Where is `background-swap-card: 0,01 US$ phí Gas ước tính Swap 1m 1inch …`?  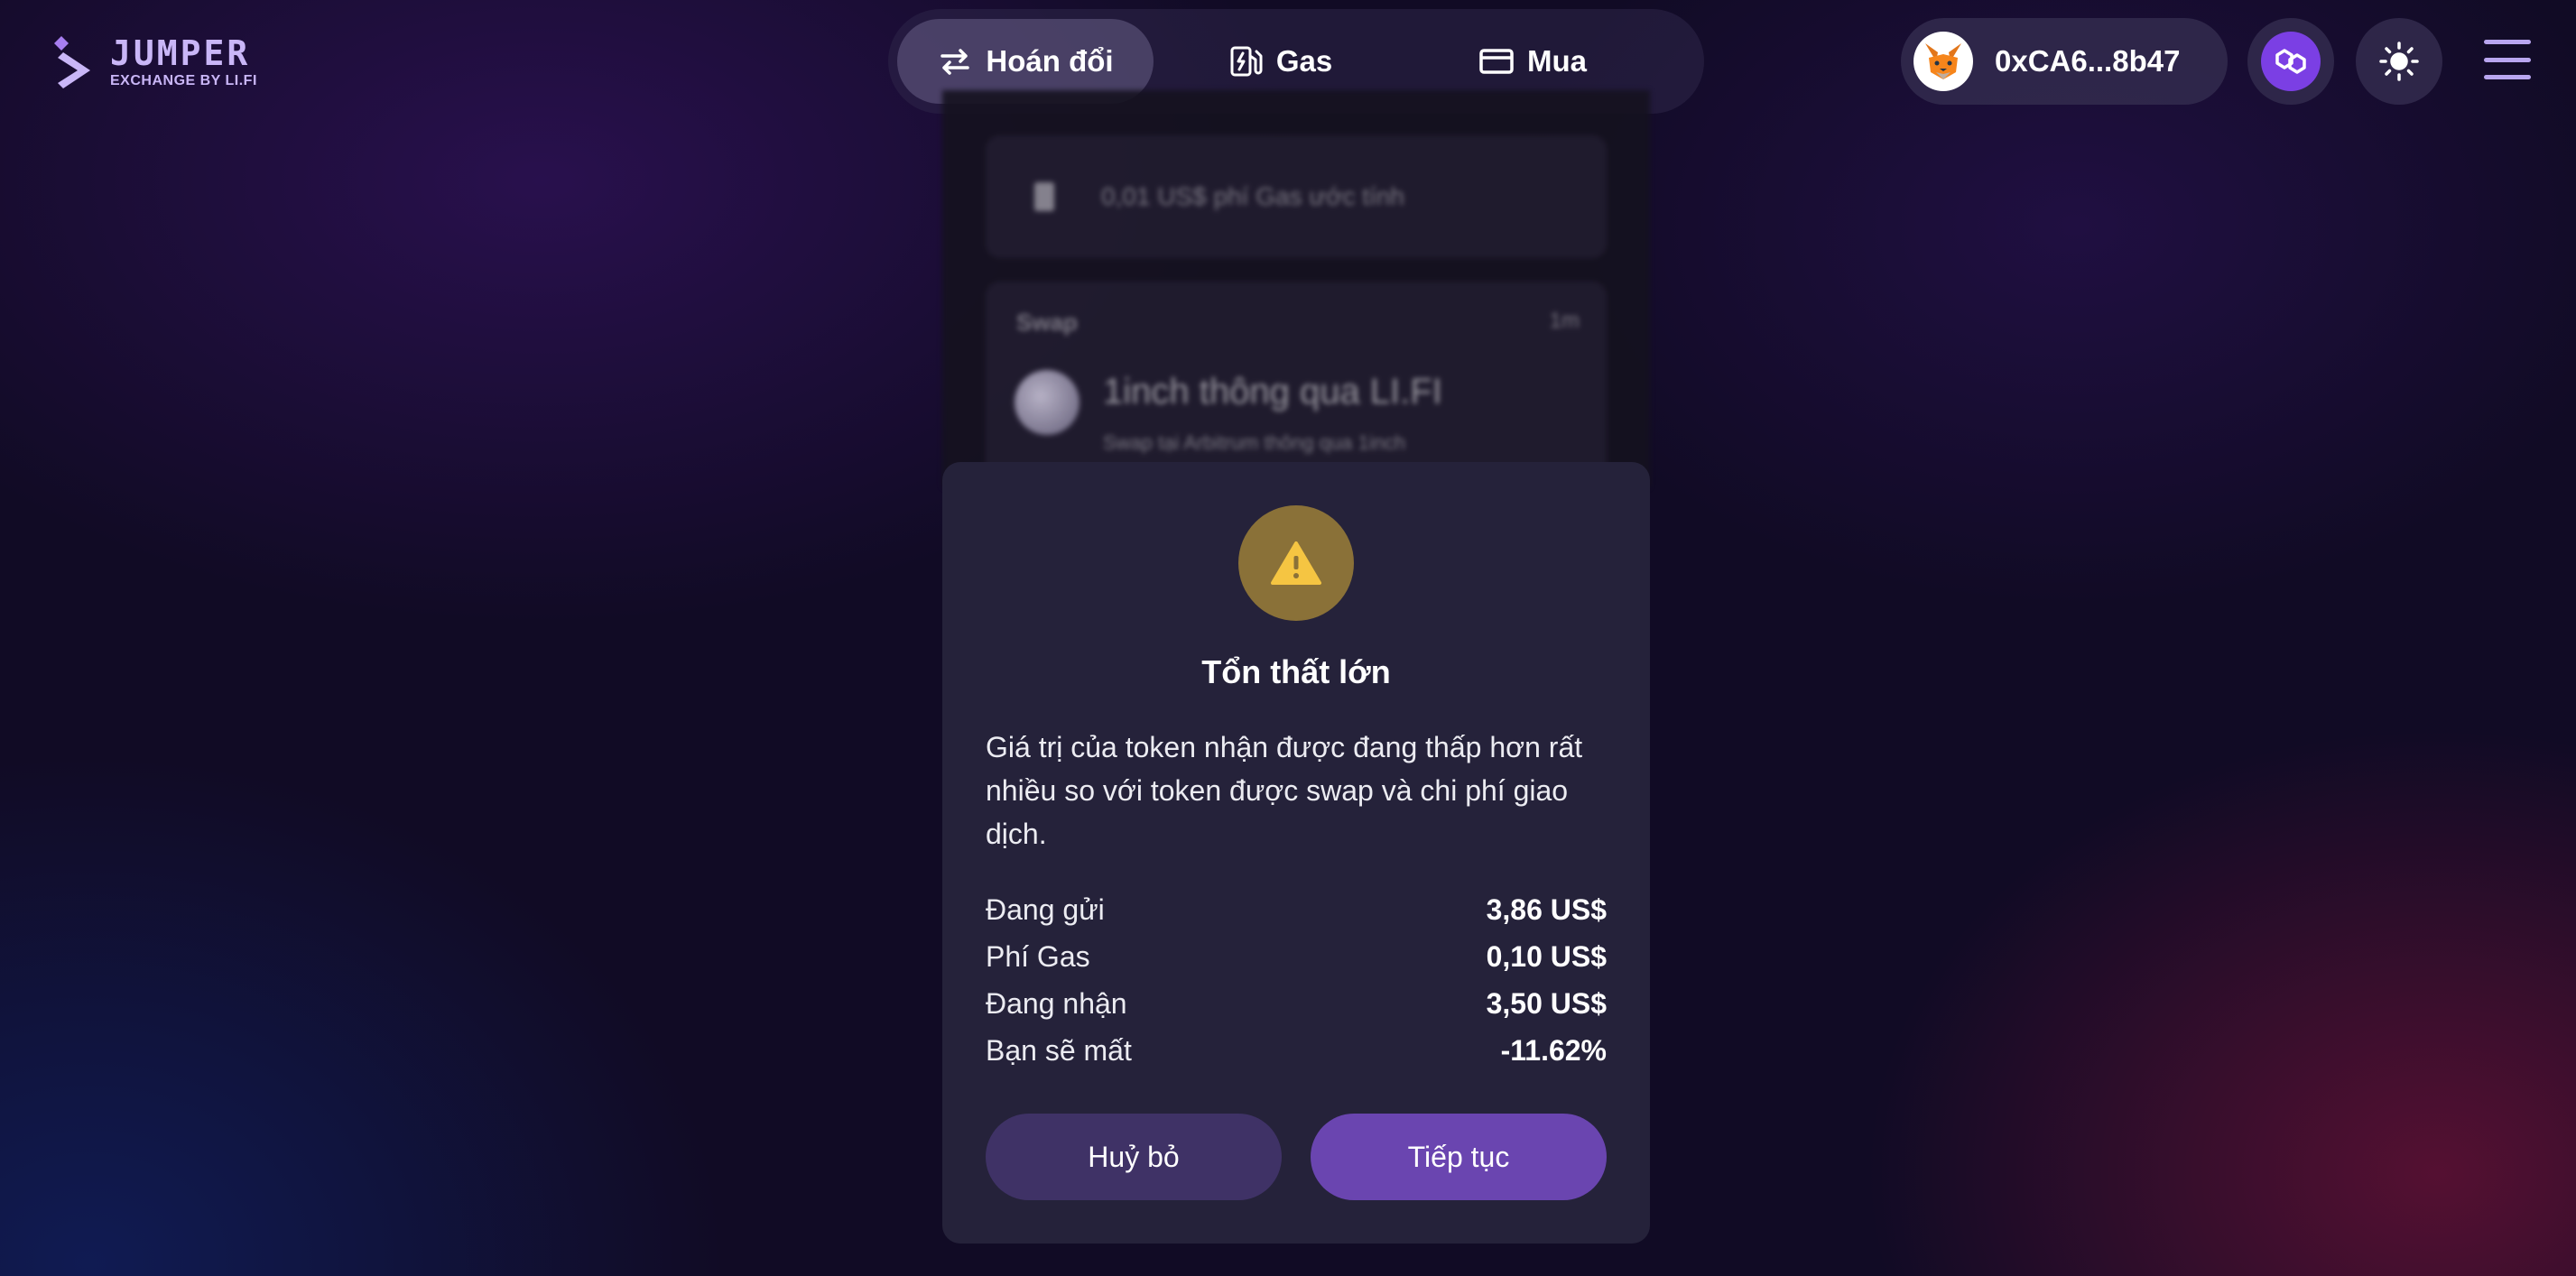 background-swap-card: 0,01 US$ phí Gas ước tính Swap 1m 1inch … is located at coordinates (1296, 288).